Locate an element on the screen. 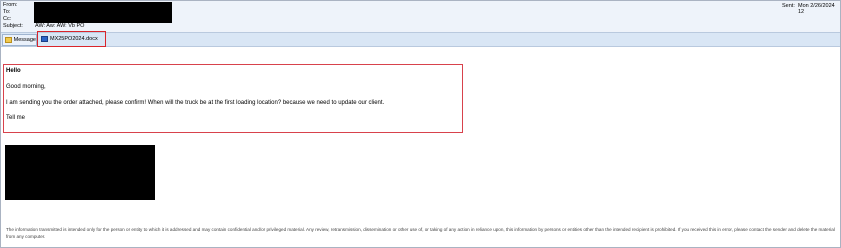  sent-value: Mon 2/26/2024 12 is located at coordinates (816, 9).